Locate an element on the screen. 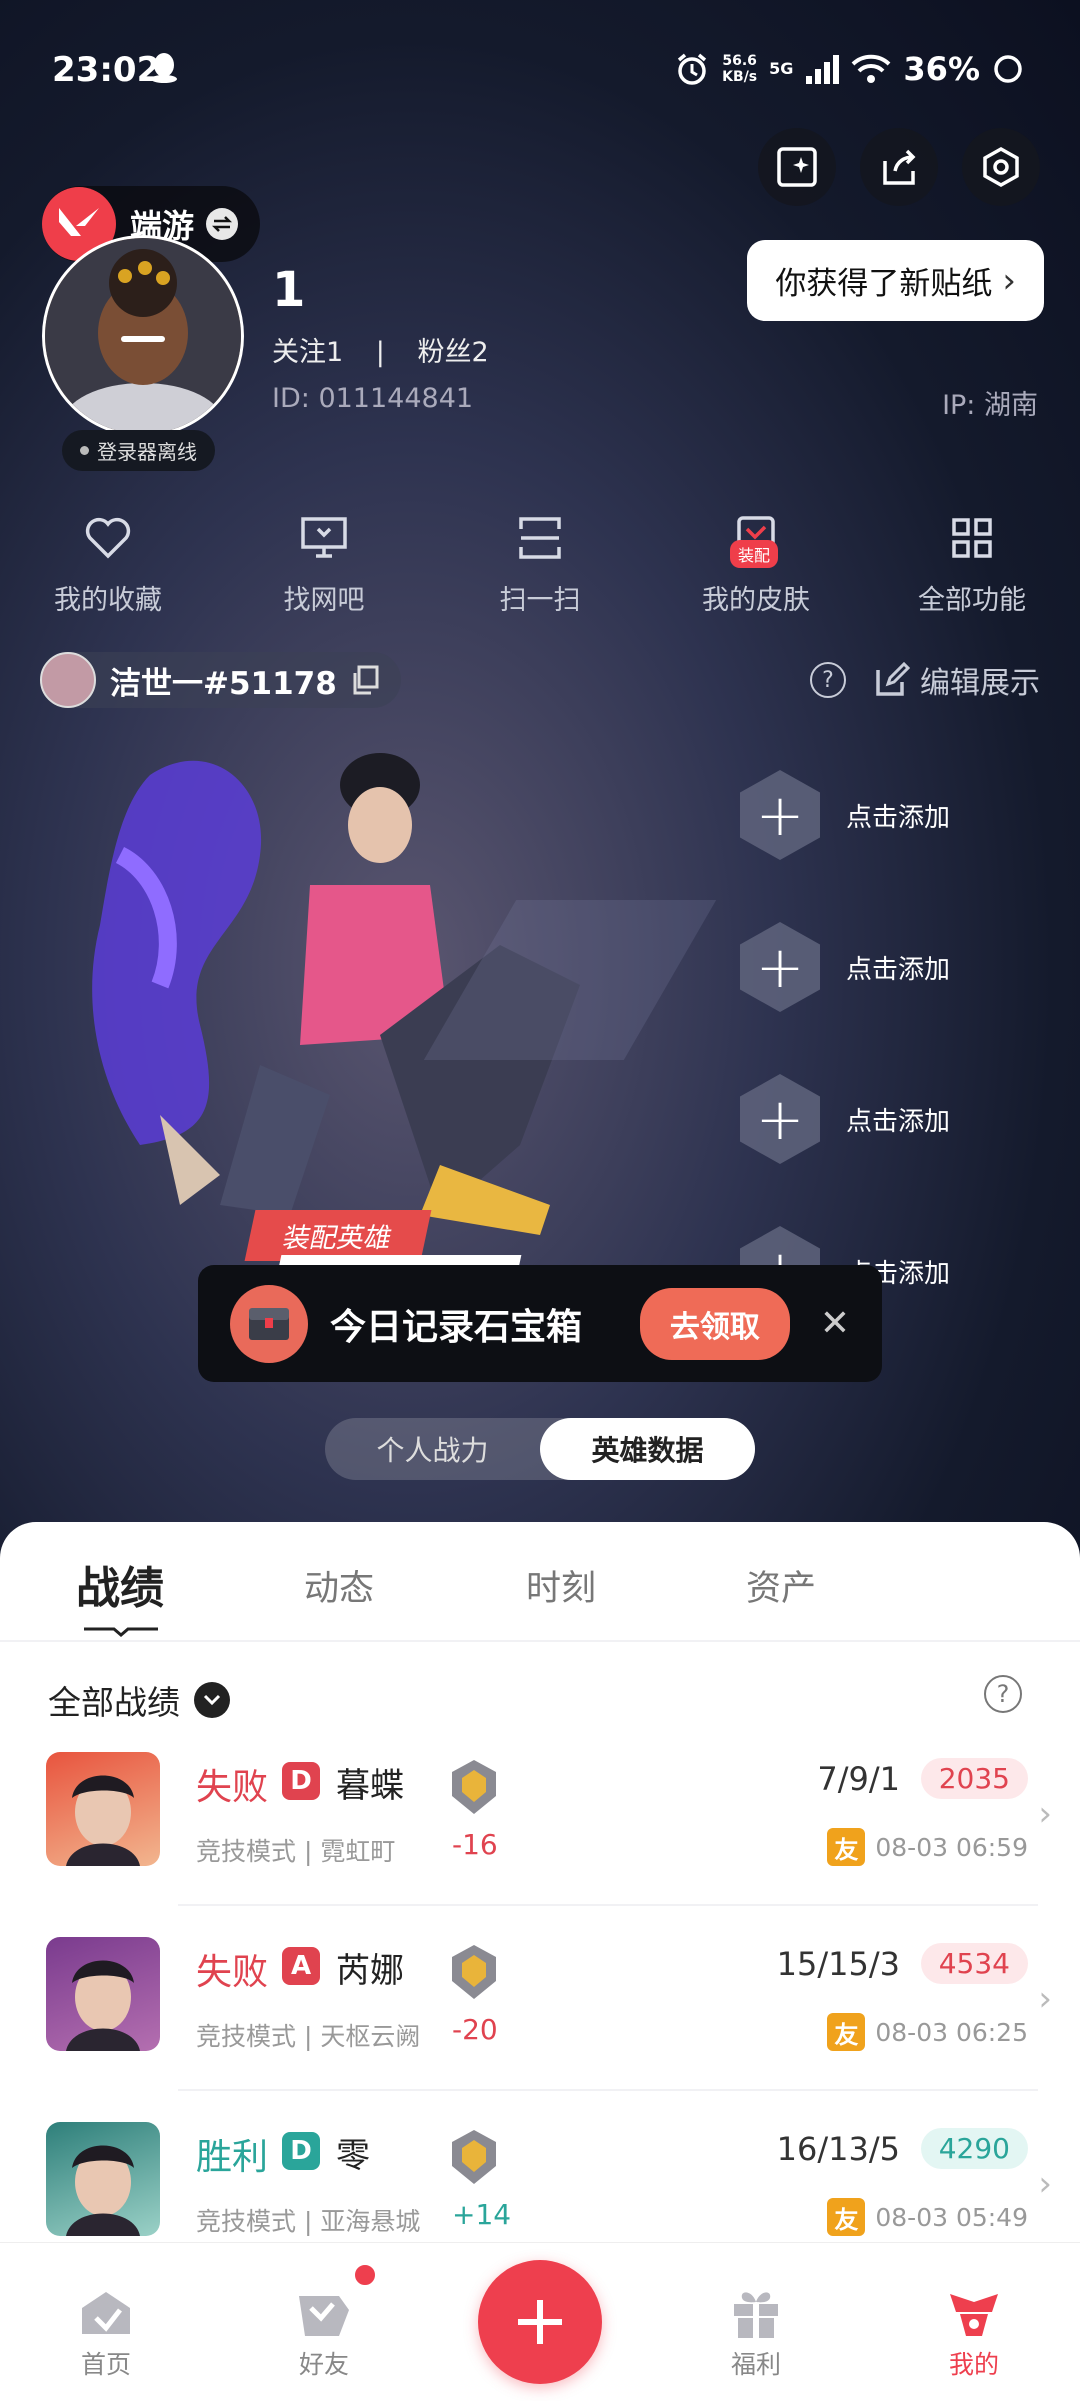 Image resolution: width=1080 pixels, height=2401 pixels. match-grade: A is located at coordinates (301, 1966).